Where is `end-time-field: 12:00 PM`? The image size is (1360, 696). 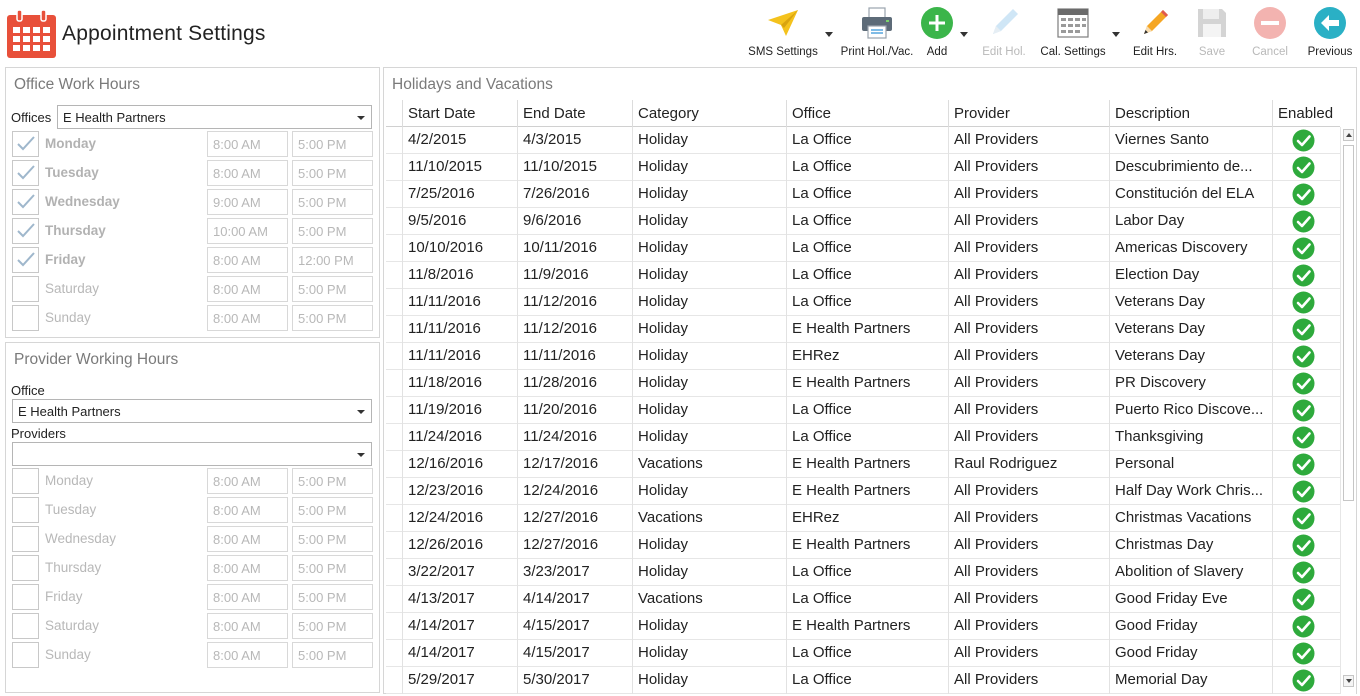
end-time-field: 12:00 PM is located at coordinates (332, 260).